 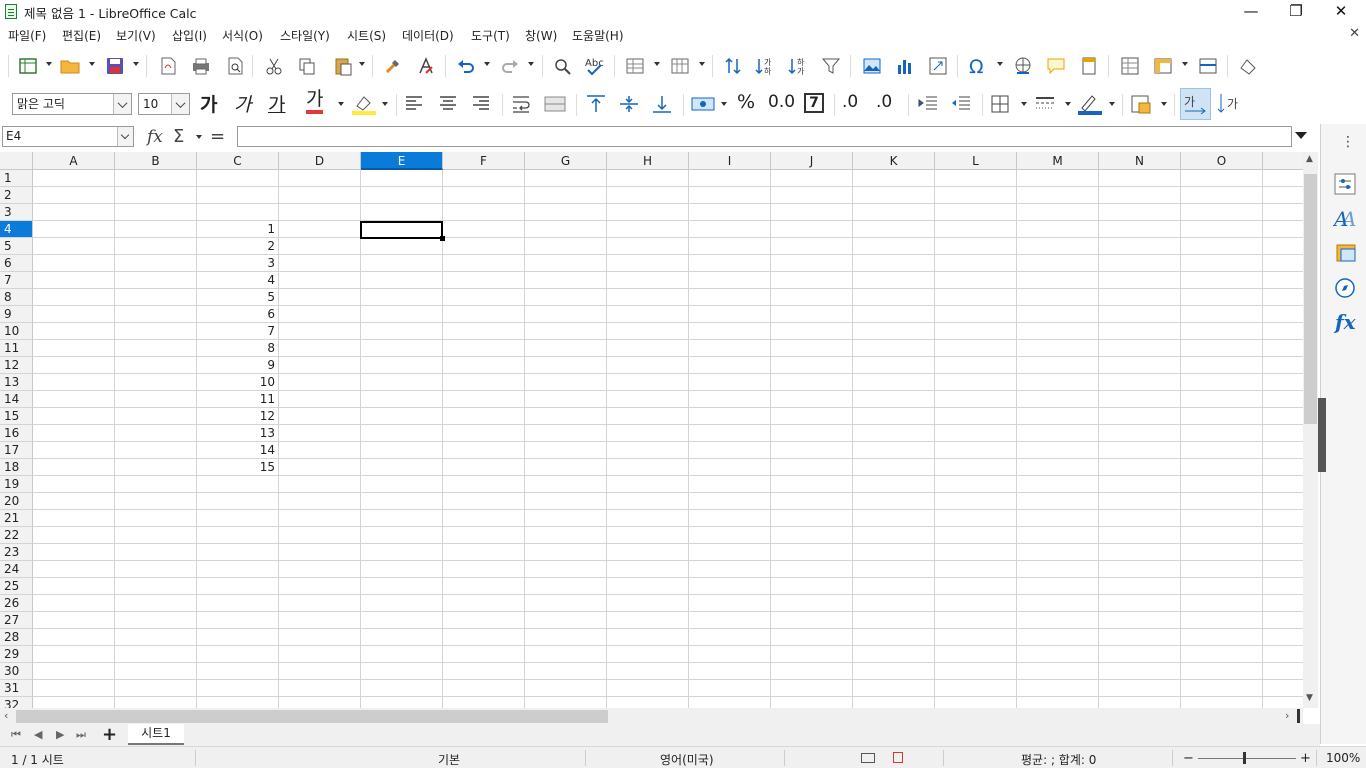 What do you see at coordinates (201, 66) in the screenshot?
I see `print-icon` at bounding box center [201, 66].